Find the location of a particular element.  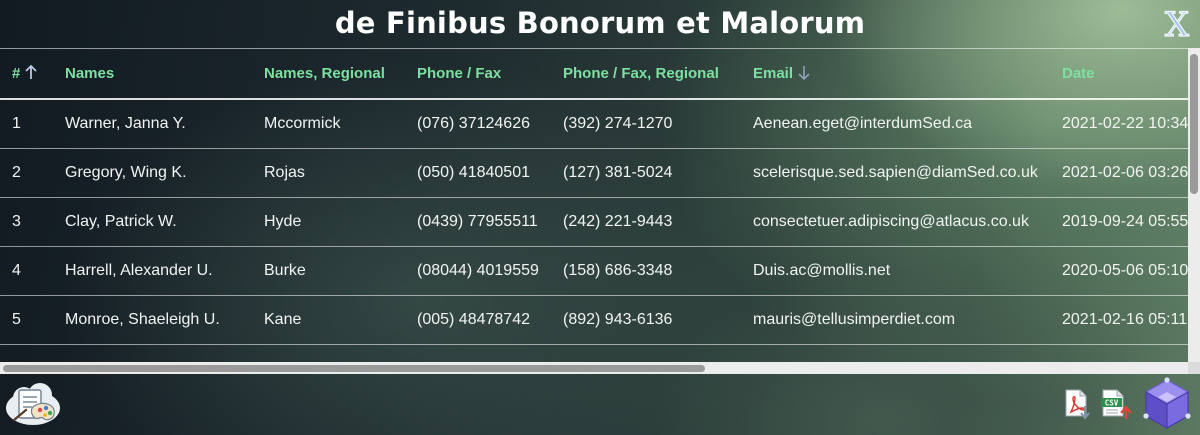

cell-phone: (005) 48478742 is located at coordinates (478, 320).